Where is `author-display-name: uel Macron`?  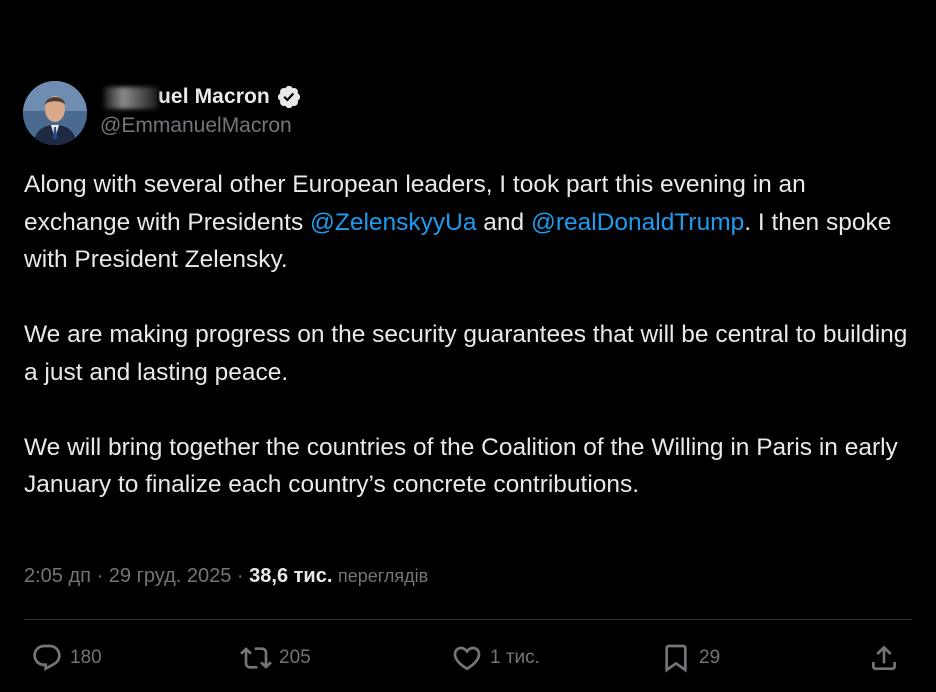
author-display-name: uel Macron is located at coordinates (185, 97).